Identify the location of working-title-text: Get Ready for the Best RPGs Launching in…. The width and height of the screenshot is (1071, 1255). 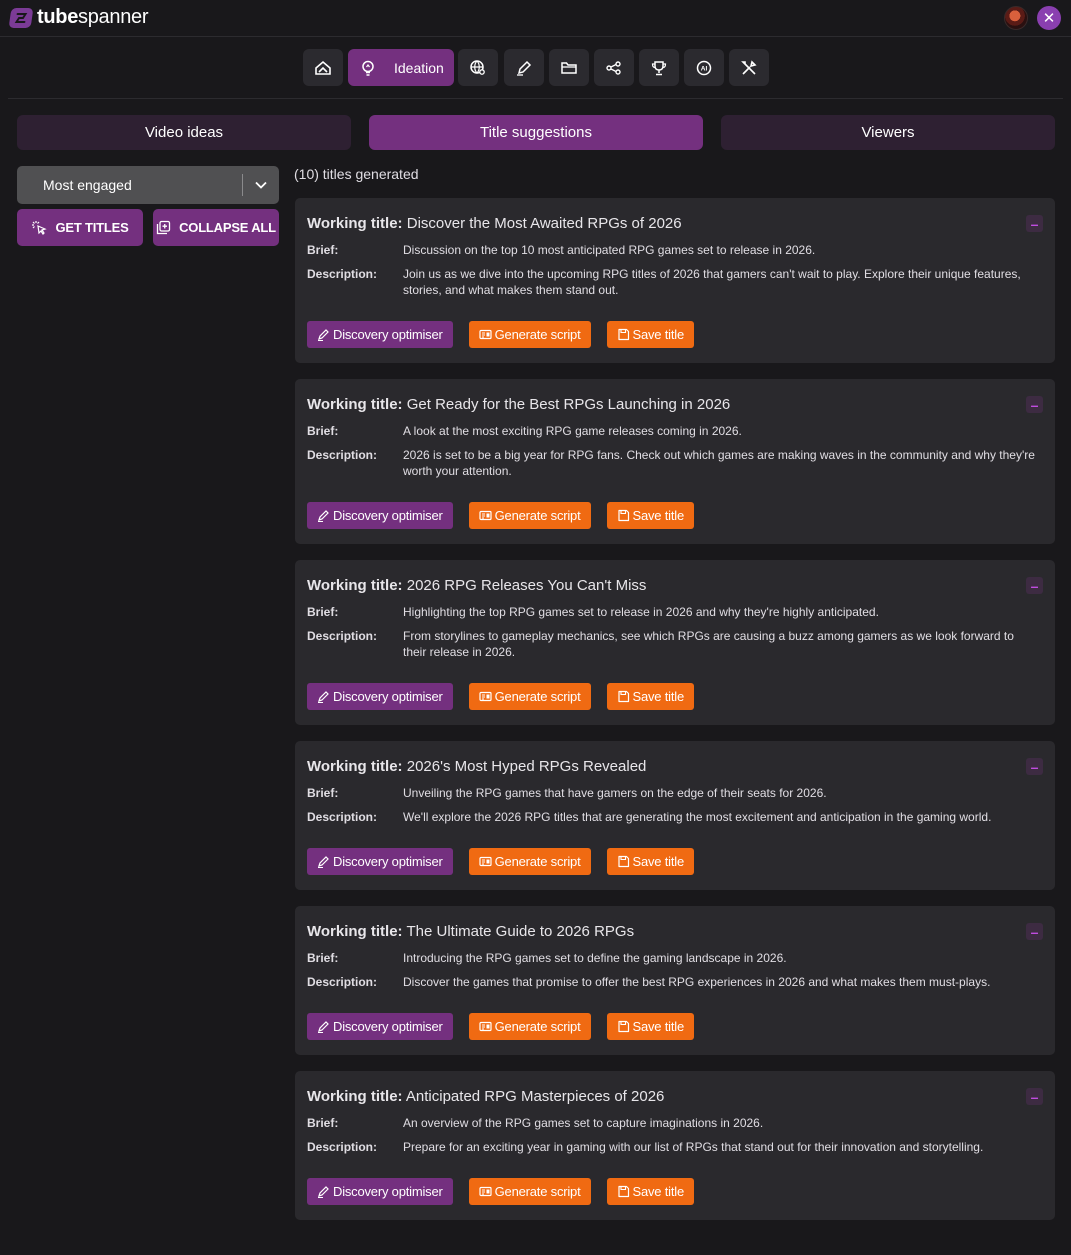
(568, 404).